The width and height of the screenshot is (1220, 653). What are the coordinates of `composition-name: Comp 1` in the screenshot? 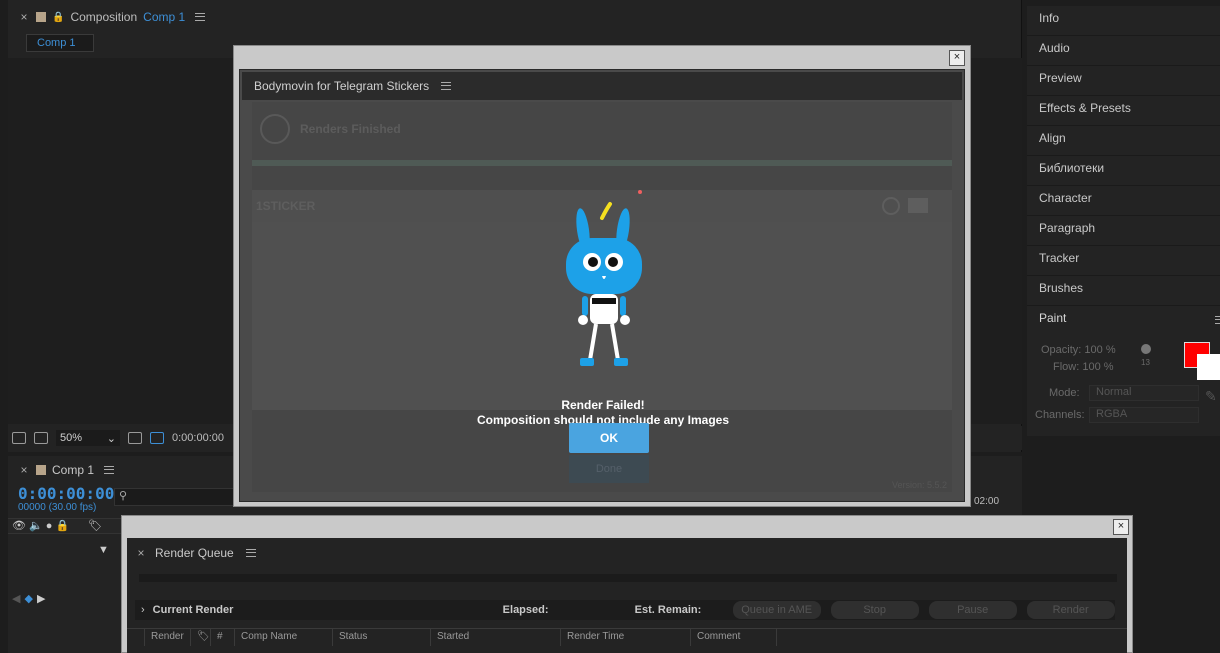 It's located at (164, 17).